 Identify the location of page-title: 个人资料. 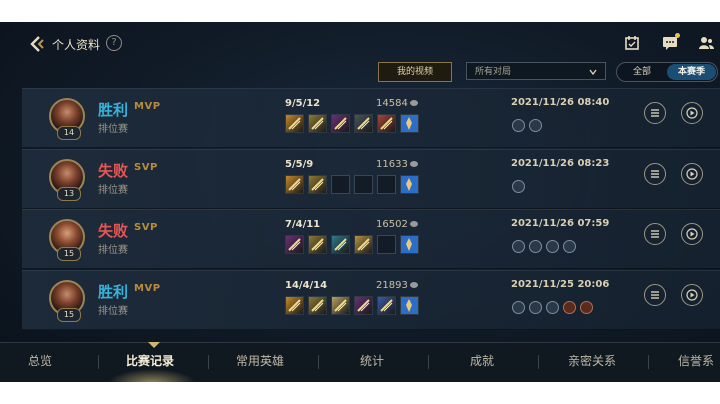
(76, 45).